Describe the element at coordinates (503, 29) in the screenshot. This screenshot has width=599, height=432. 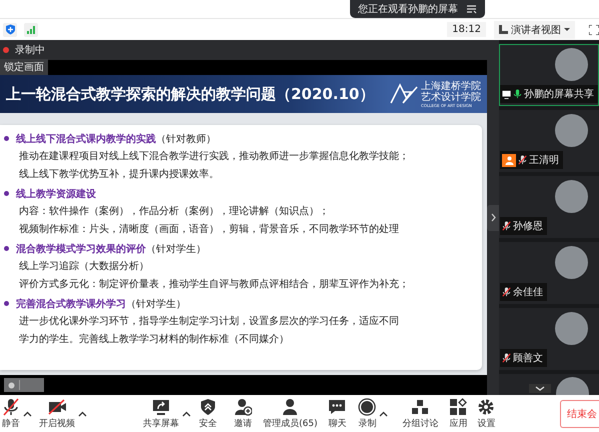
I see `layout-icon` at that location.